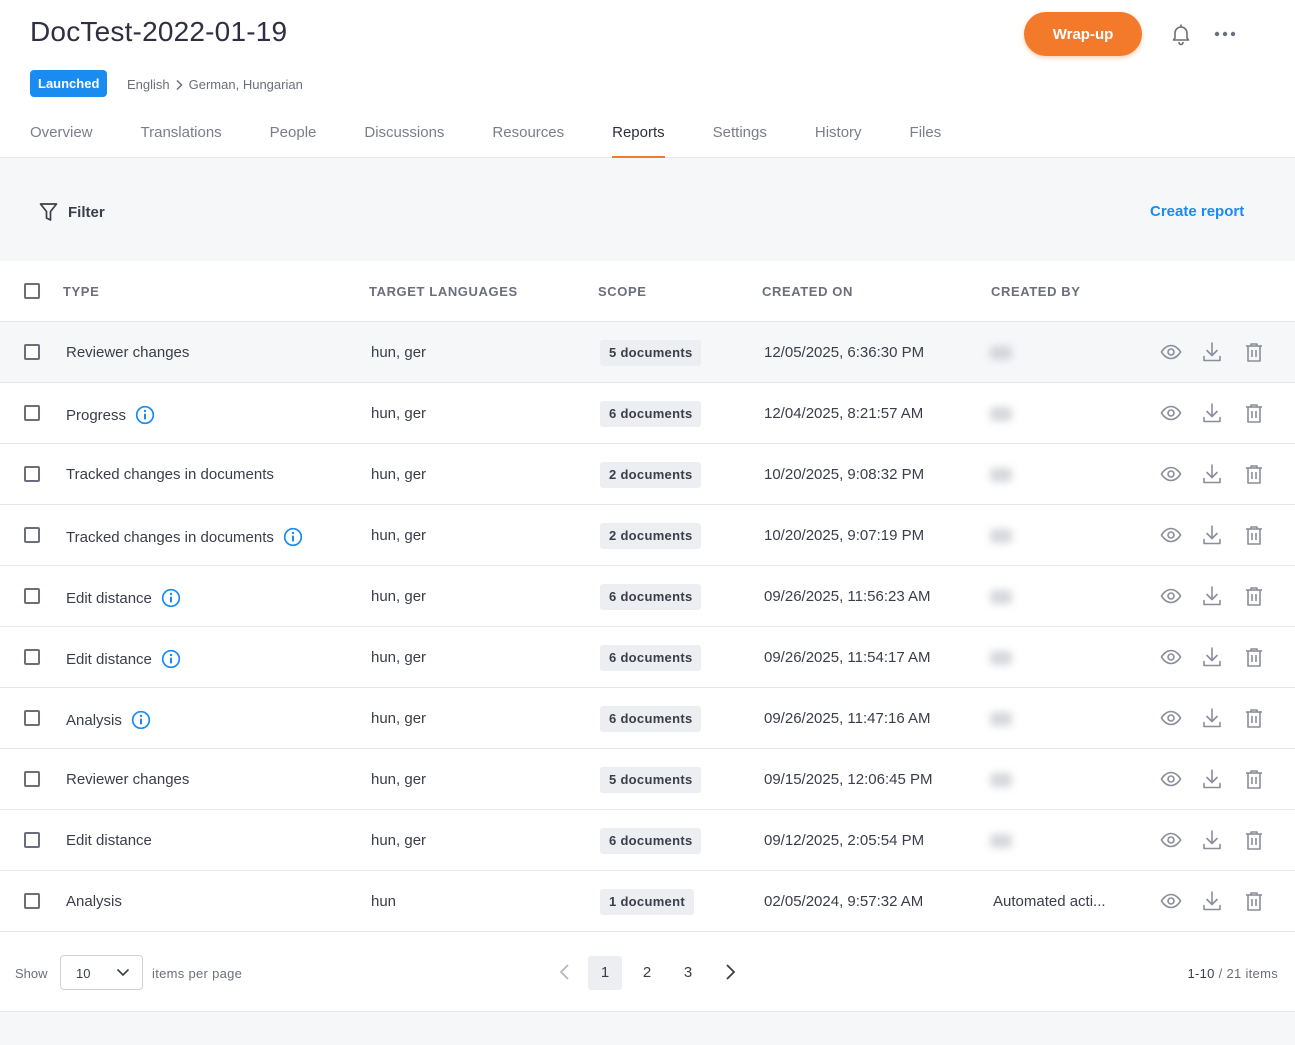 This screenshot has width=1295, height=1045. I want to click on report-type: Edit distance, so click(109, 598).